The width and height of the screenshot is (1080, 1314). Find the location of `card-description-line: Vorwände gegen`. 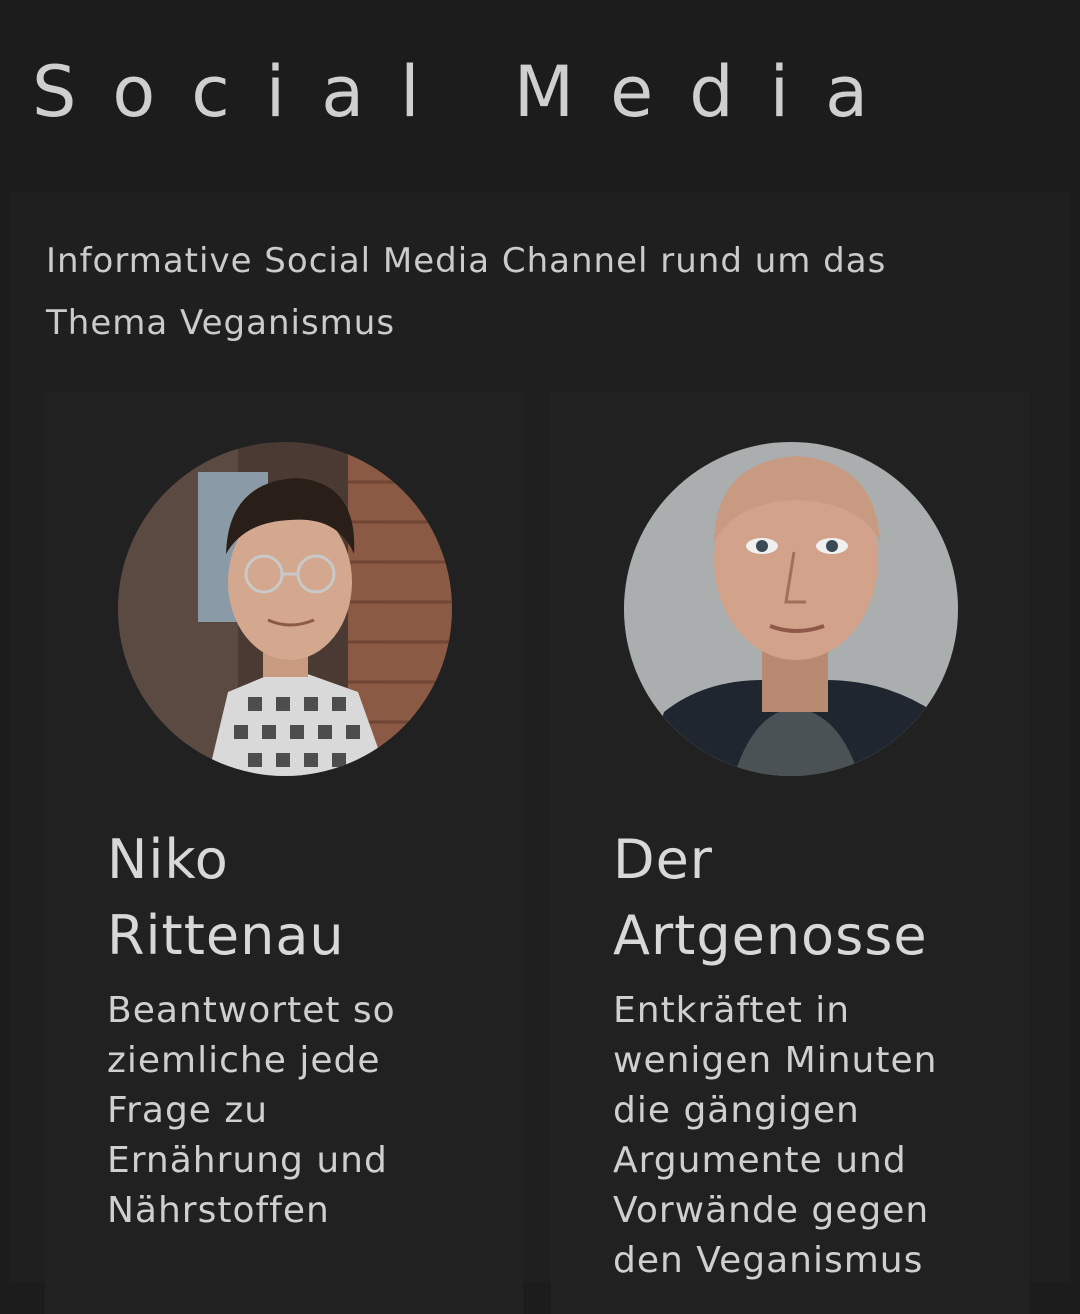

card-description-line: Vorwände gegen is located at coordinates (771, 1210).